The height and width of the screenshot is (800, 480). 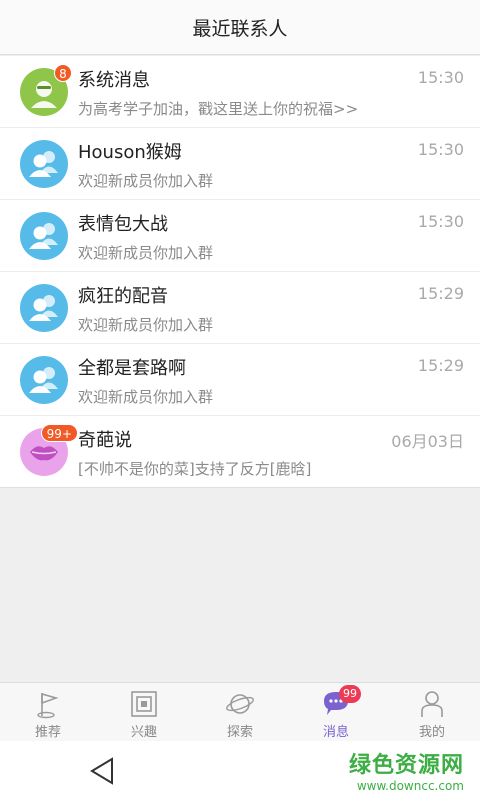 I want to click on unread-badge: 99+, so click(x=59, y=433).